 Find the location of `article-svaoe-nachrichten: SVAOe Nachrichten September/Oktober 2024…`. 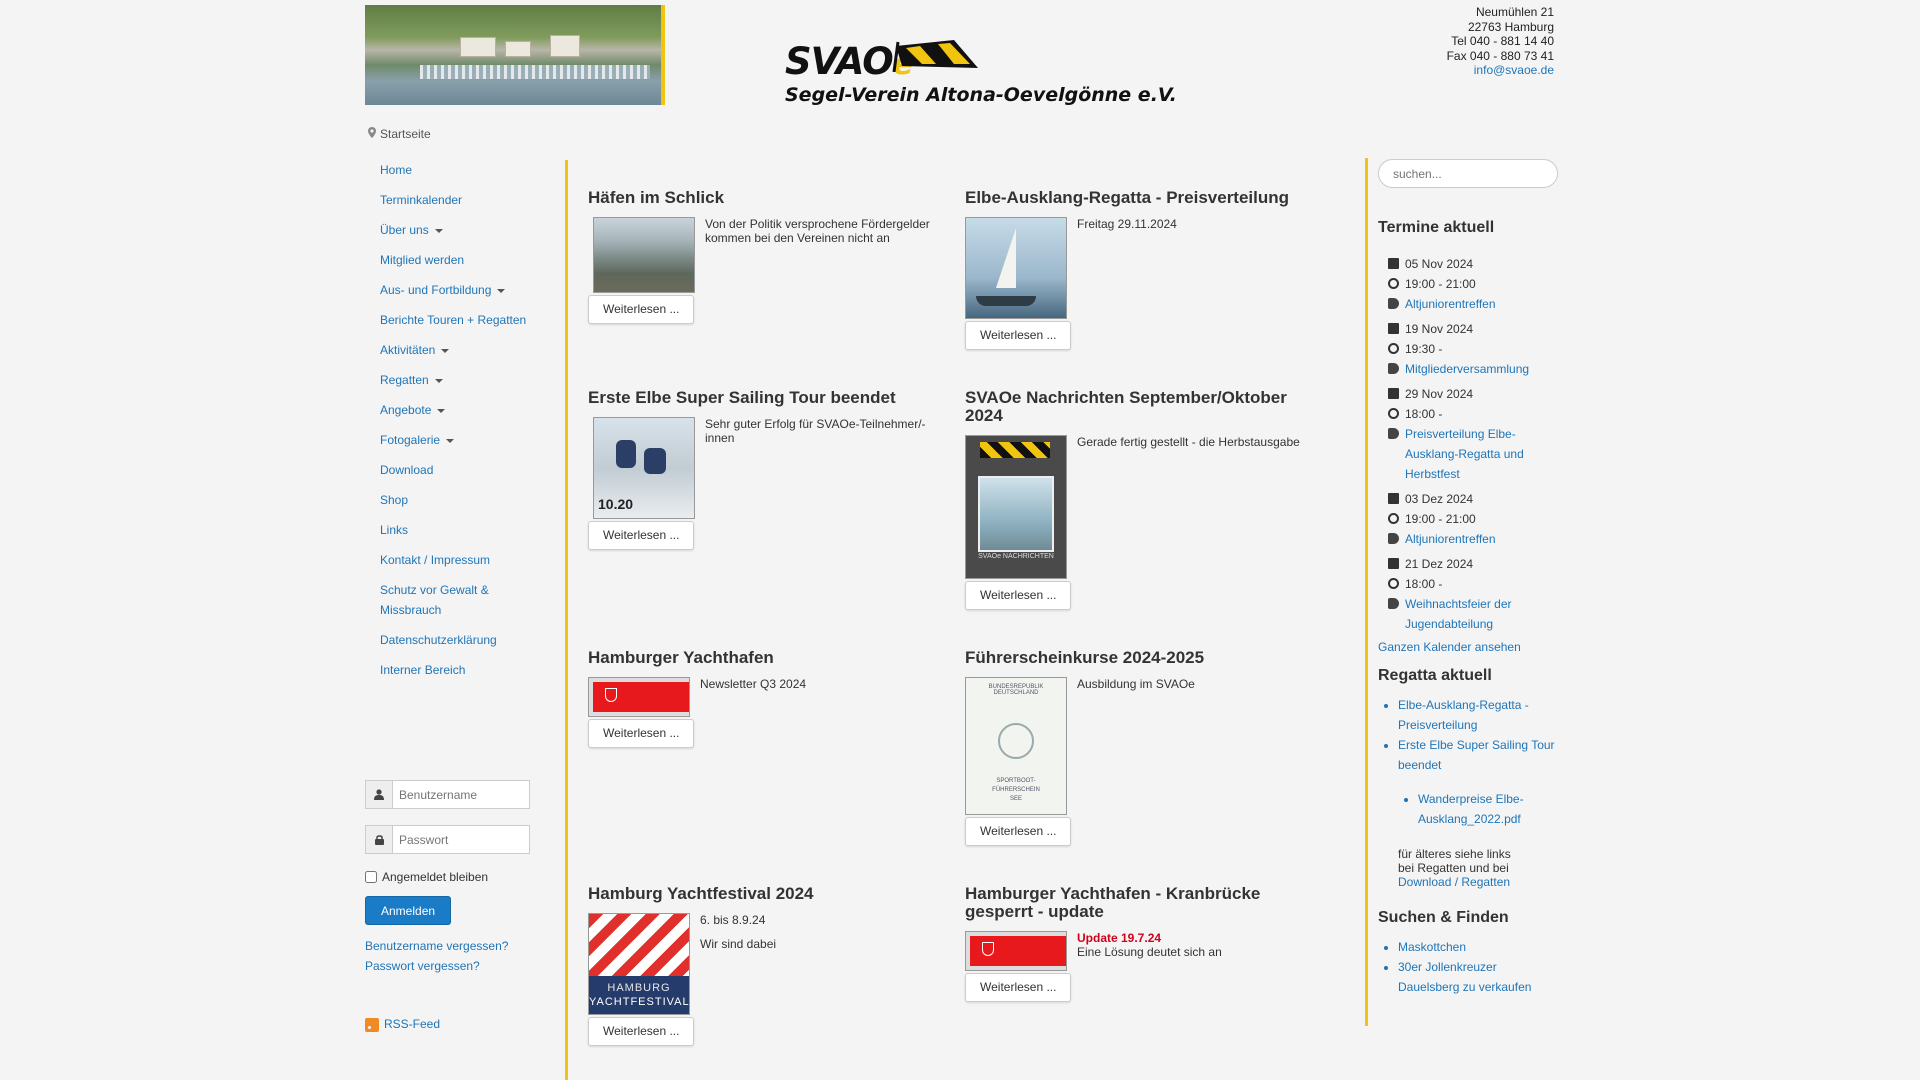

article-svaoe-nachrichten: SVAOe Nachrichten September/Oktober 2024… is located at coordinates (1145, 499).